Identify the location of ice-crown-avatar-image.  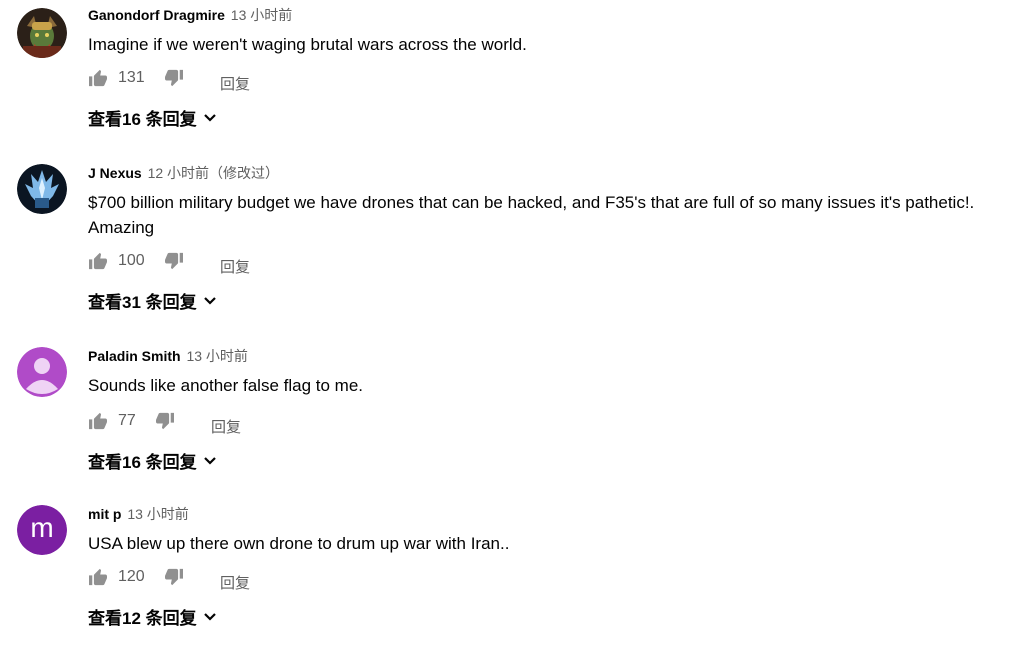
(42, 189).